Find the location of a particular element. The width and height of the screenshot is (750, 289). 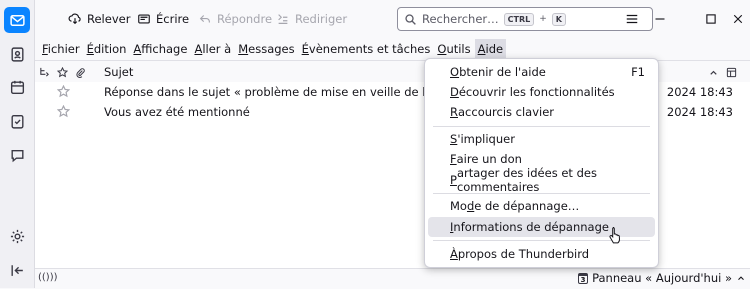

thread-icon is located at coordinates (44, 72).